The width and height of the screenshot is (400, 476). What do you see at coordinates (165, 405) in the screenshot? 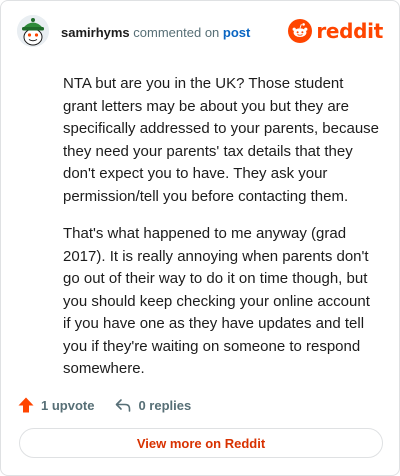
I see `replies-count: 0 replies` at bounding box center [165, 405].